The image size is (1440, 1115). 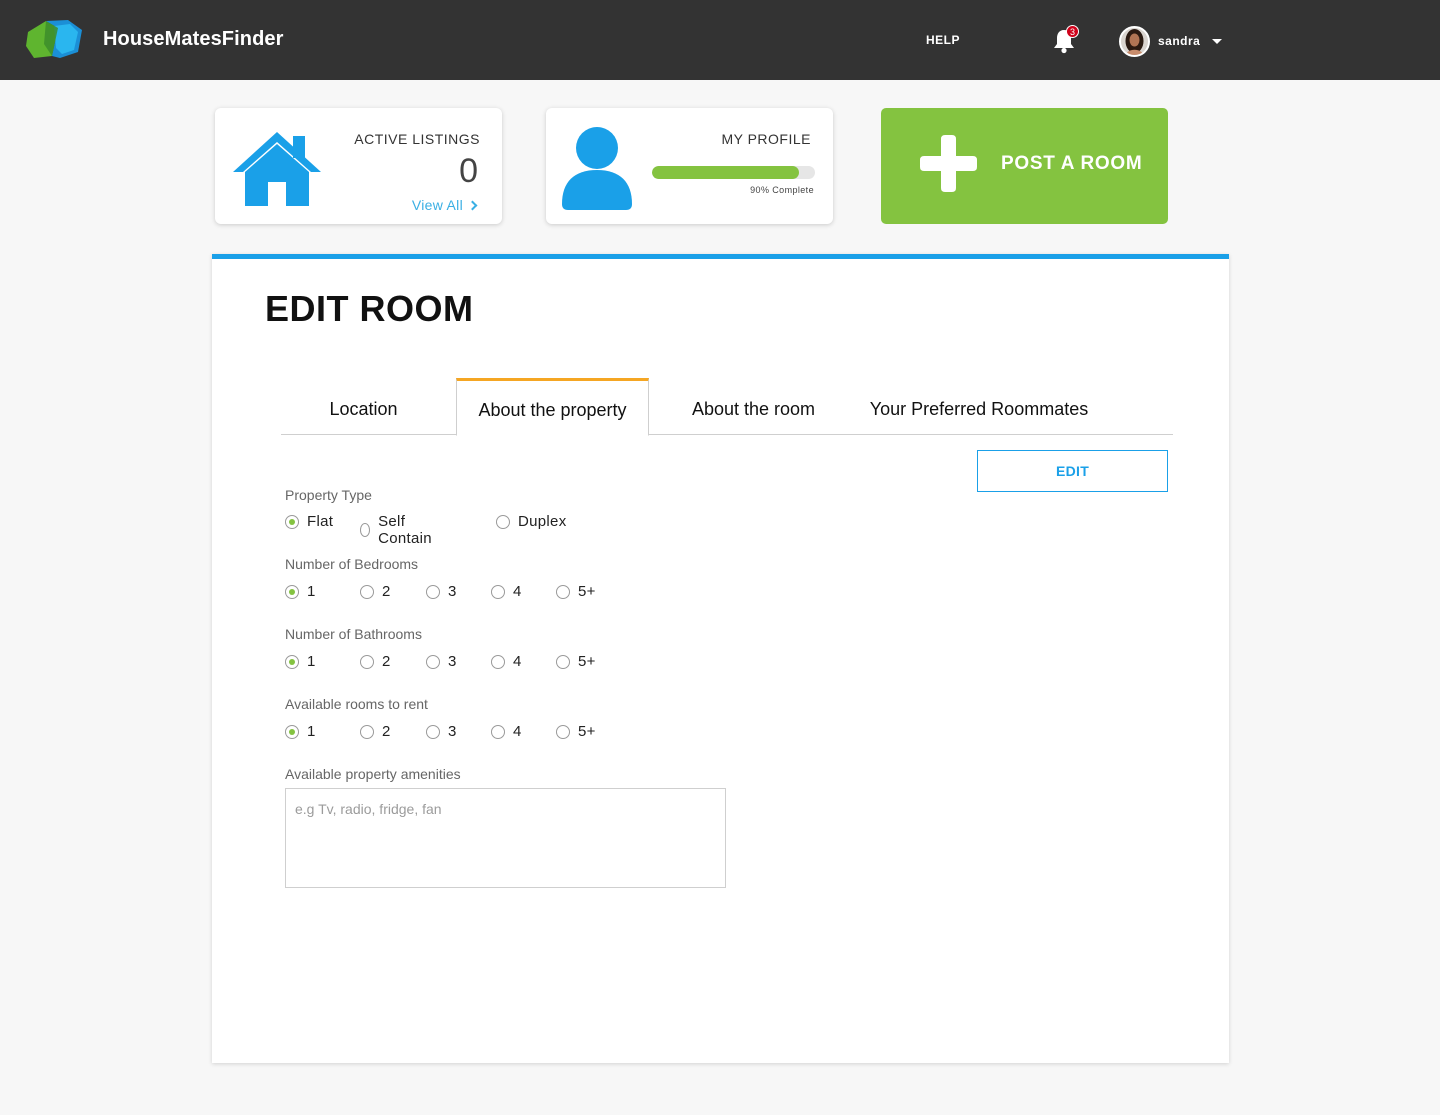 I want to click on page-title: EDIT ROOM, so click(x=369, y=308).